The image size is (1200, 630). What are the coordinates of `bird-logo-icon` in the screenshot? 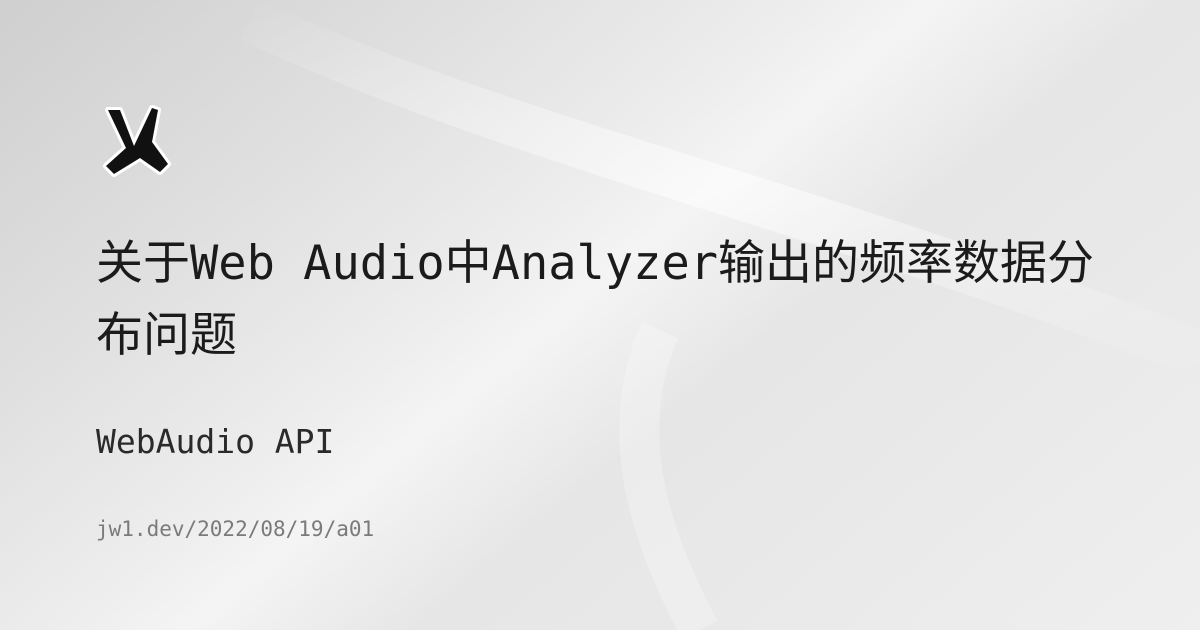 It's located at (137, 141).